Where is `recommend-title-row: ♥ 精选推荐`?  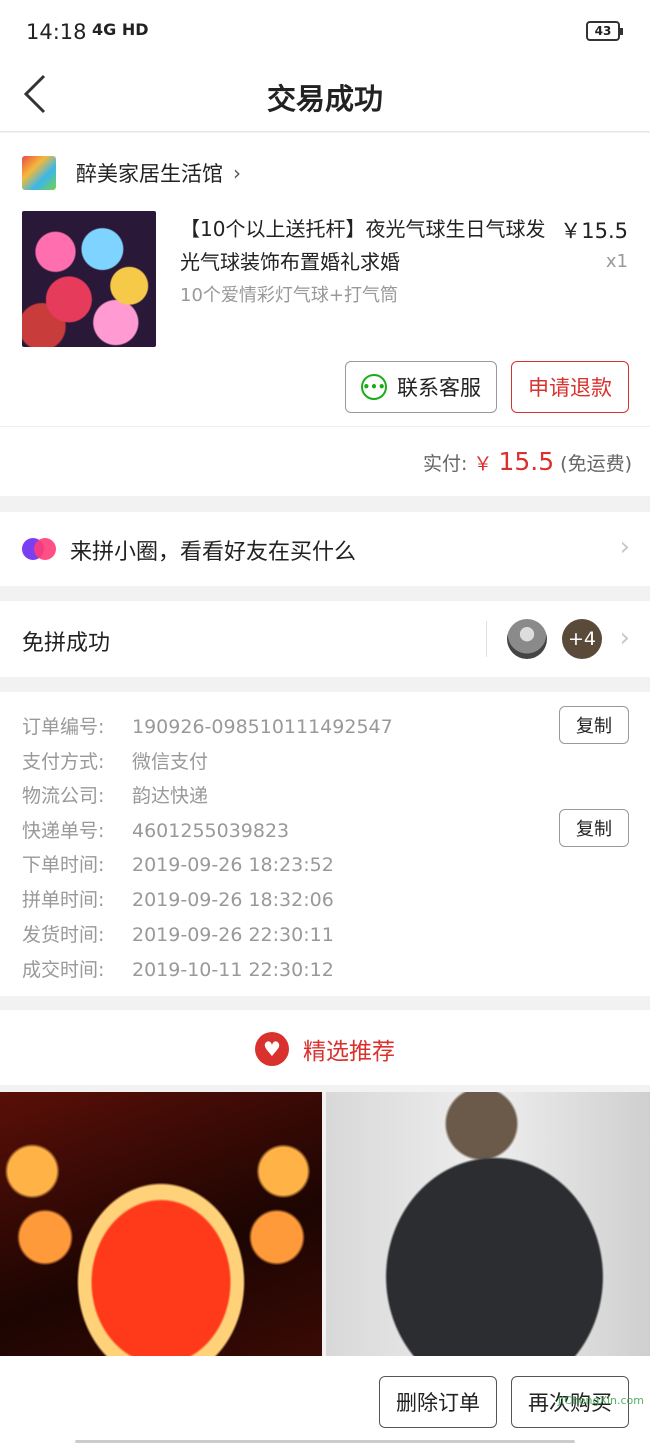
recommend-title-row: ♥ 精选推荐 is located at coordinates (325, 1049).